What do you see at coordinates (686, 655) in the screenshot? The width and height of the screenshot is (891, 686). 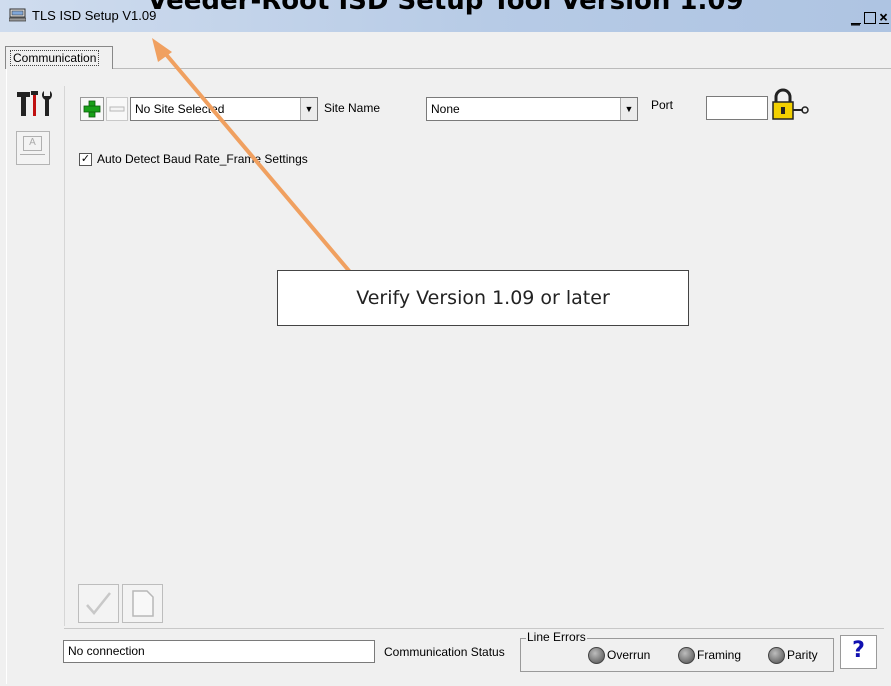 I see `framing-indicator-icon` at bounding box center [686, 655].